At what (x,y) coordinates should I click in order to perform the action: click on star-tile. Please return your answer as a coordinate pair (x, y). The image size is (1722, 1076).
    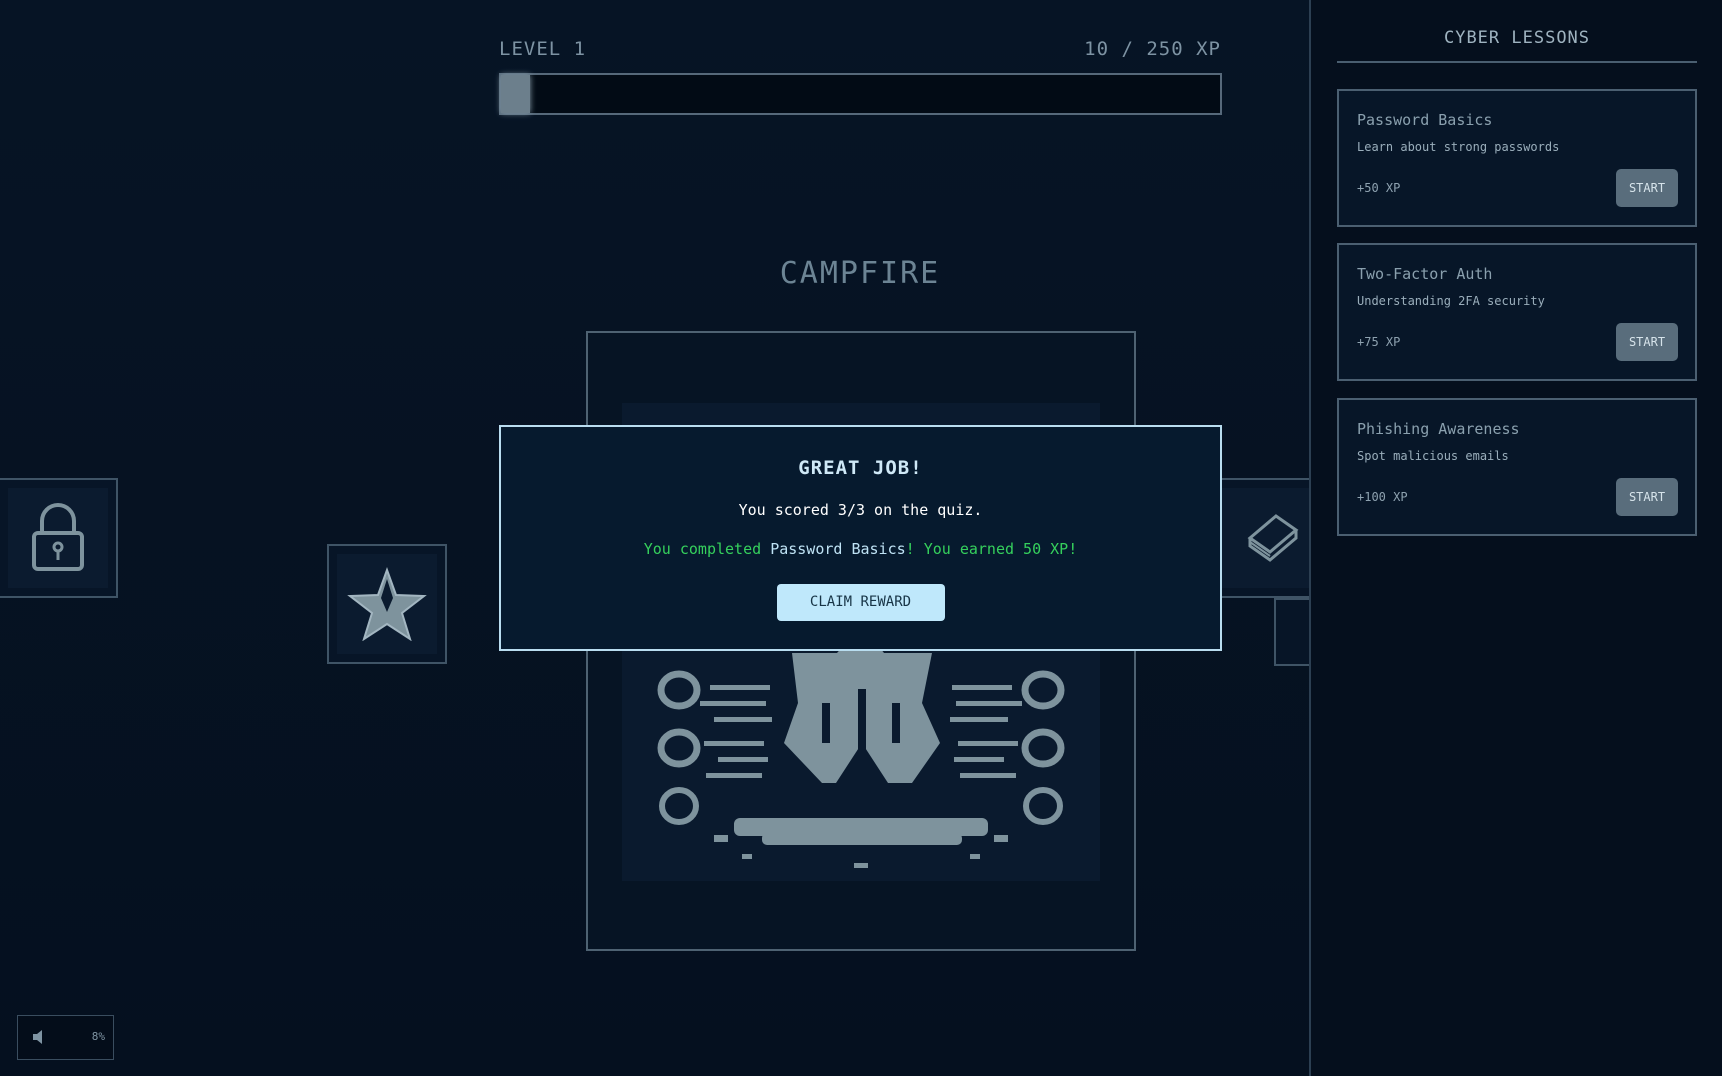
    Looking at the image, I should click on (387, 604).